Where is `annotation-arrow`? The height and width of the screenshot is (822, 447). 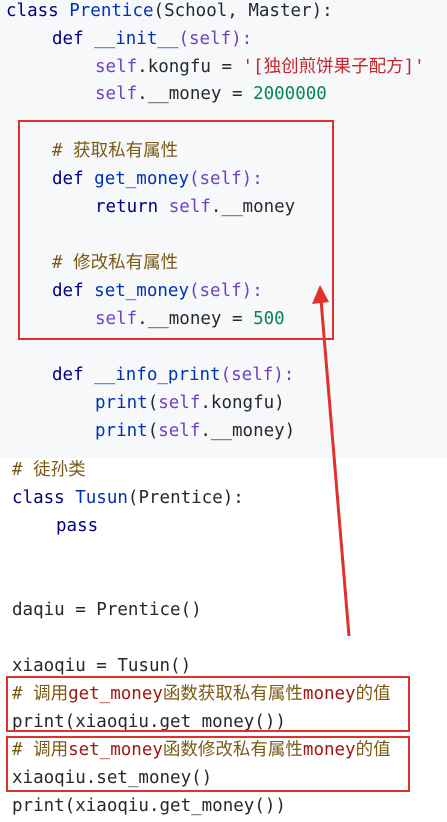 annotation-arrow is located at coordinates (331, 461).